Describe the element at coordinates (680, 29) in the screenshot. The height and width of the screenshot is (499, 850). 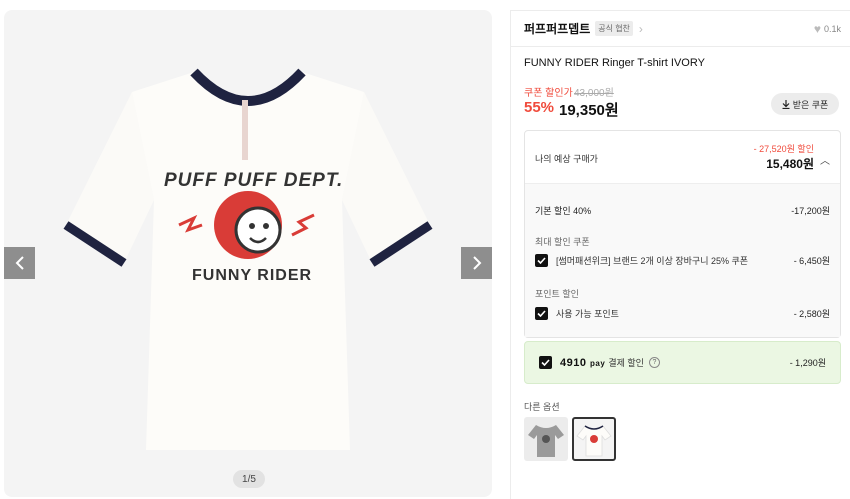
I see `brand-row: 퍼프퍼프뎁트 공식 협찬 › ♥ 0.1k` at that location.